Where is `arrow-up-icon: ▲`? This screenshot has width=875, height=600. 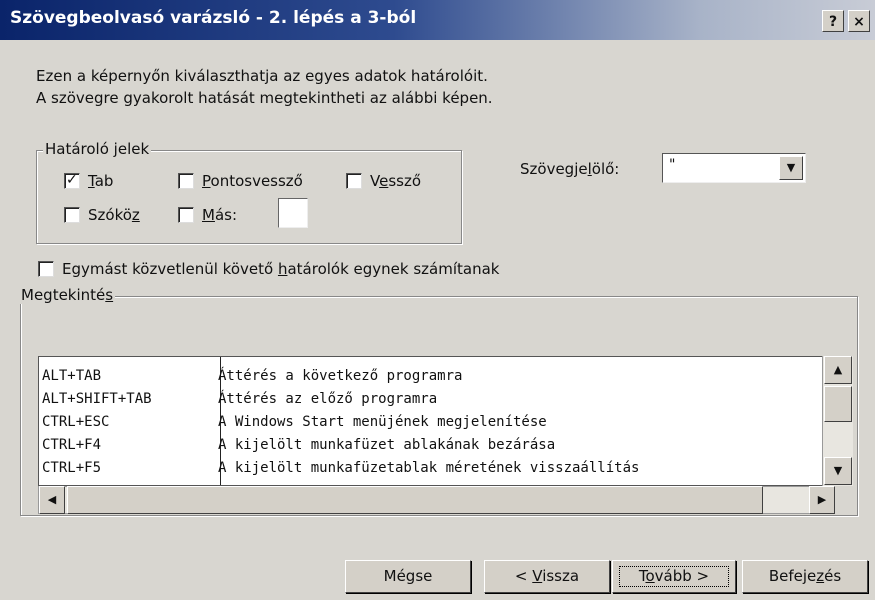
arrow-up-icon: ▲ is located at coordinates (838, 369).